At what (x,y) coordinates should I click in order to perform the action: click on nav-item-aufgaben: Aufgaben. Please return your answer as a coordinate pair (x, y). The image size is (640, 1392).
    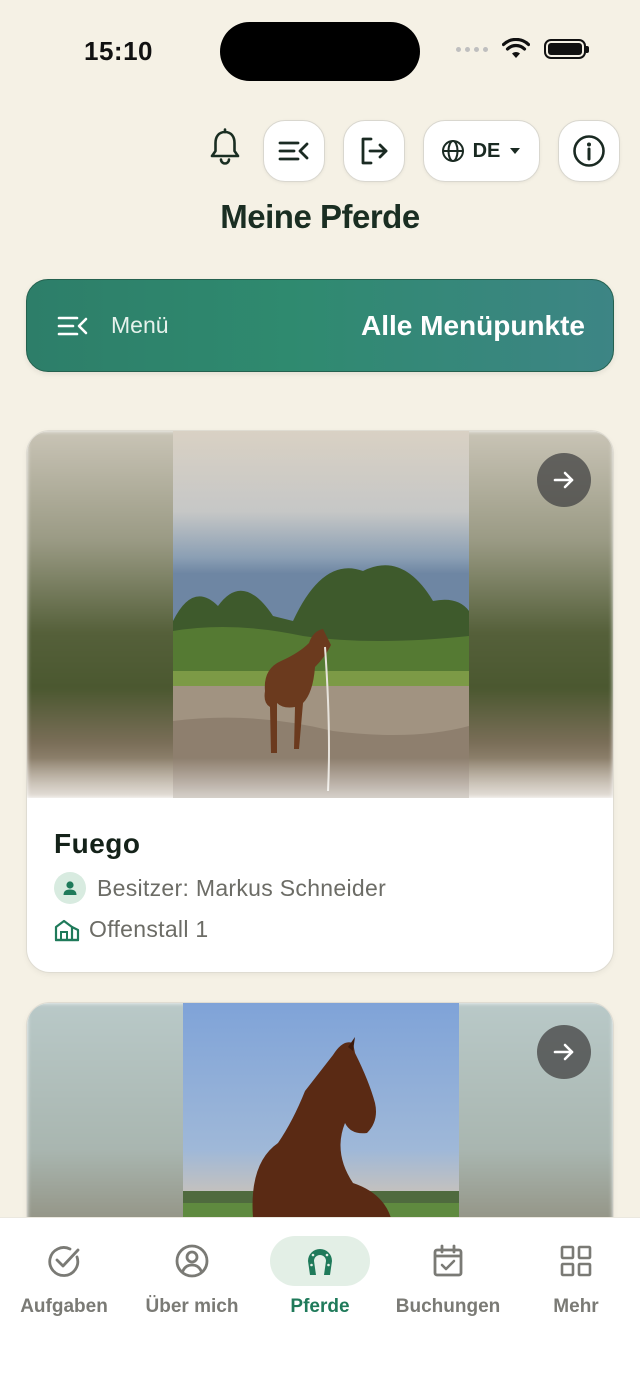
    Looking at the image, I should click on (64, 1277).